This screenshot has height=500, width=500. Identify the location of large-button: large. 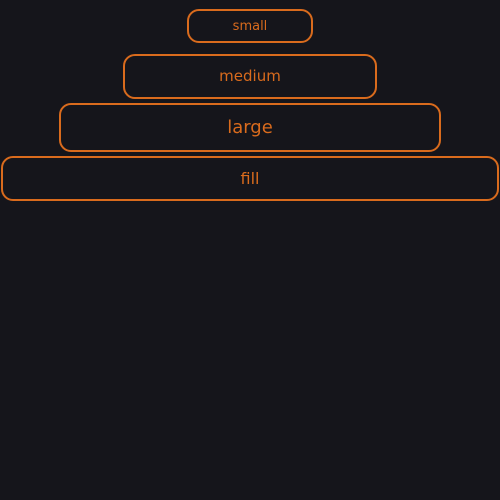
(250, 127).